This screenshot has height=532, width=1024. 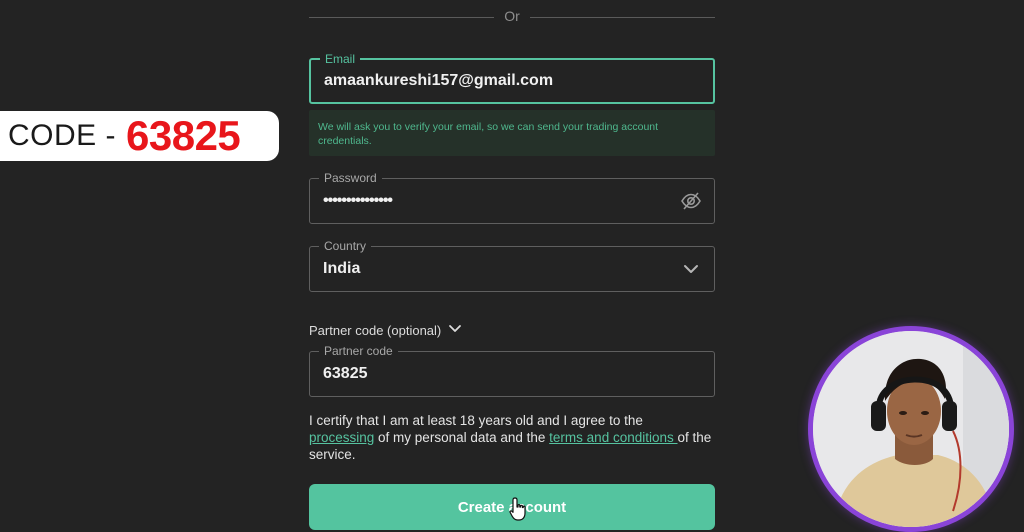 I want to click on email-input-value: amaankureshi157@gmail.com, so click(x=438, y=81).